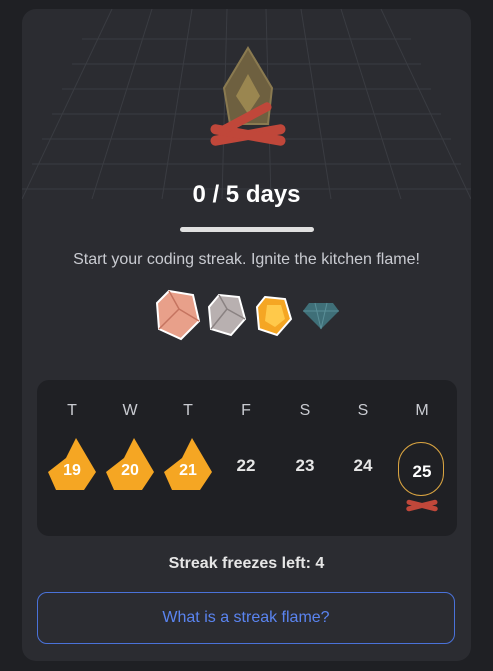  Describe the element at coordinates (130, 470) in the screenshot. I see `day-number: 20` at that location.